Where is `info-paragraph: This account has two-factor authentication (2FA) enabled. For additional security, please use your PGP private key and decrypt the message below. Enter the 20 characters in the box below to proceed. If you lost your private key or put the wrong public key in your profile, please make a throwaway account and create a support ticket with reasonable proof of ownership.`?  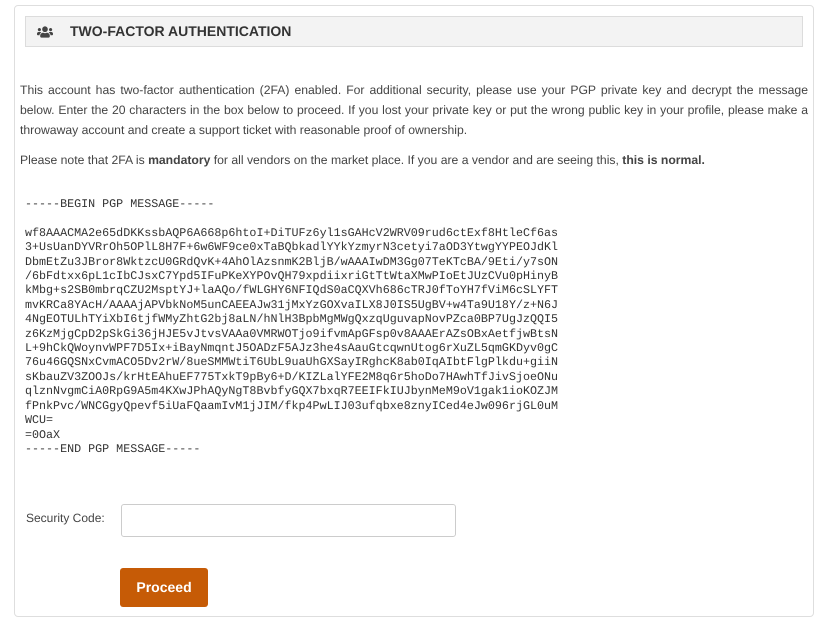
info-paragraph: This account has two-factor authentication (2FA) enabled. For additional security, please use your PGP private key and decrypt the message below. Enter the 20 characters in the box below to proceed. If you lost your private key or put the wrong public key in your profile, please make a throwaway account and create a support ticket with reasonable proof of ownership. is located at coordinates (414, 110).